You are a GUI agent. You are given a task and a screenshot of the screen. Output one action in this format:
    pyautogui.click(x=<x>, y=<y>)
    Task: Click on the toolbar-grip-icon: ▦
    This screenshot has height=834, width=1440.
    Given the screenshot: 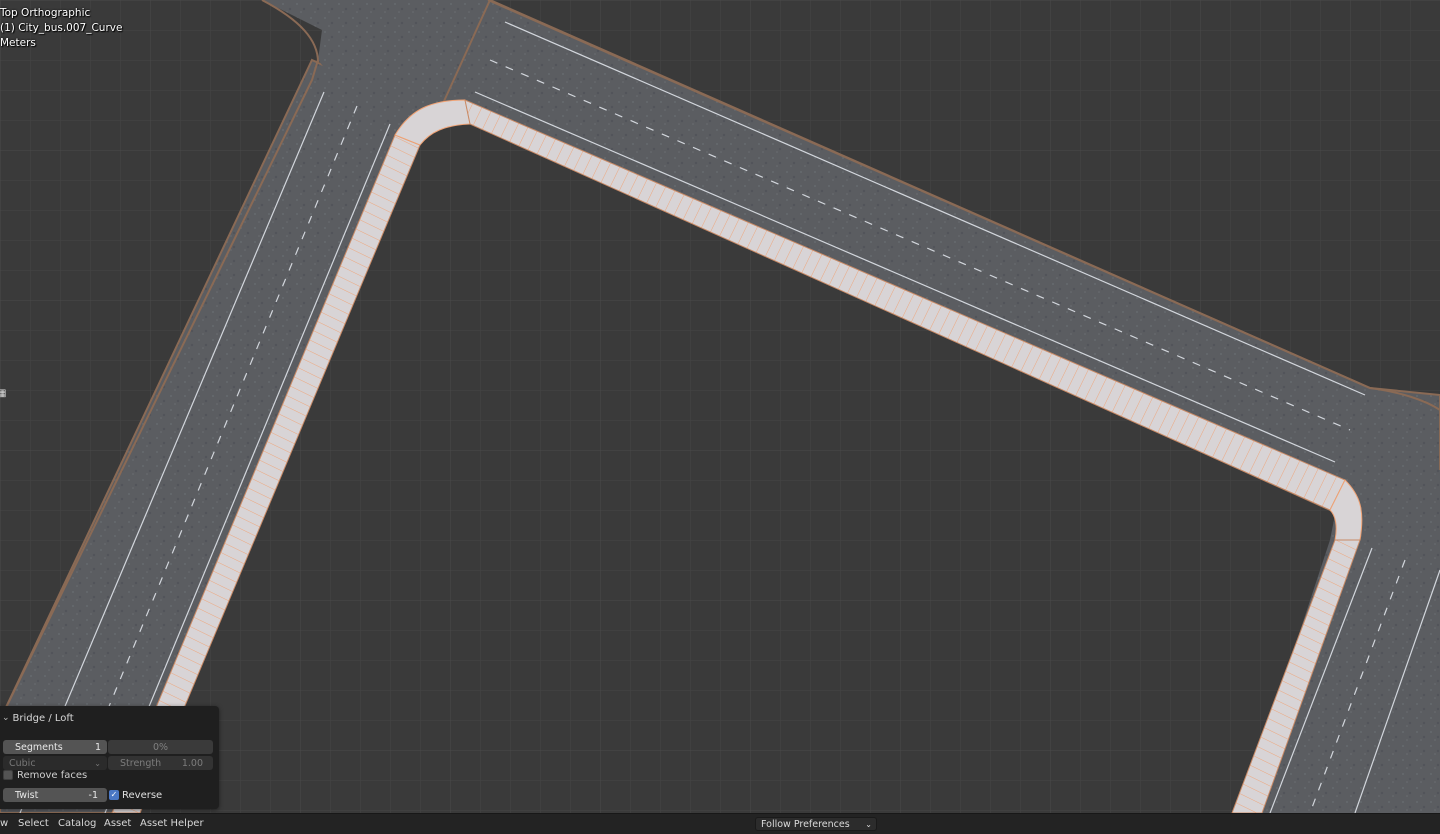 What is the action you would take?
    pyautogui.click(x=3, y=394)
    